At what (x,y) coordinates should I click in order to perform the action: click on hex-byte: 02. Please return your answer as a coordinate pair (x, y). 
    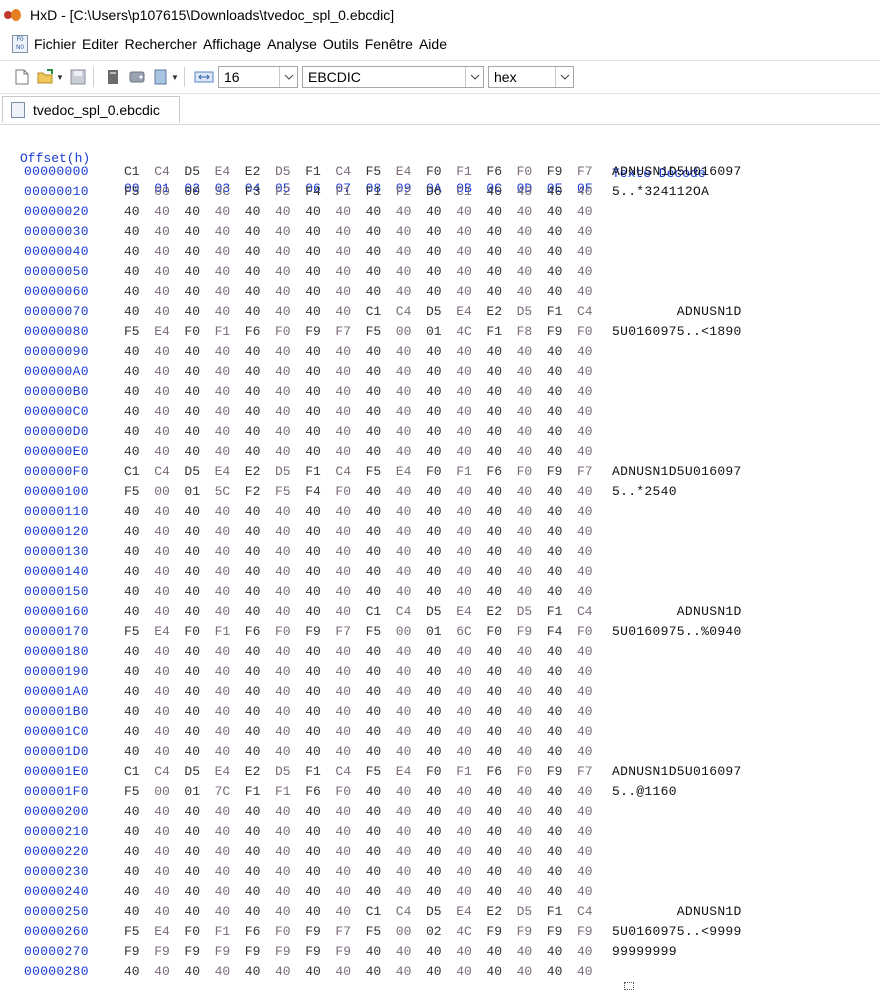
    Looking at the image, I should click on (434, 931).